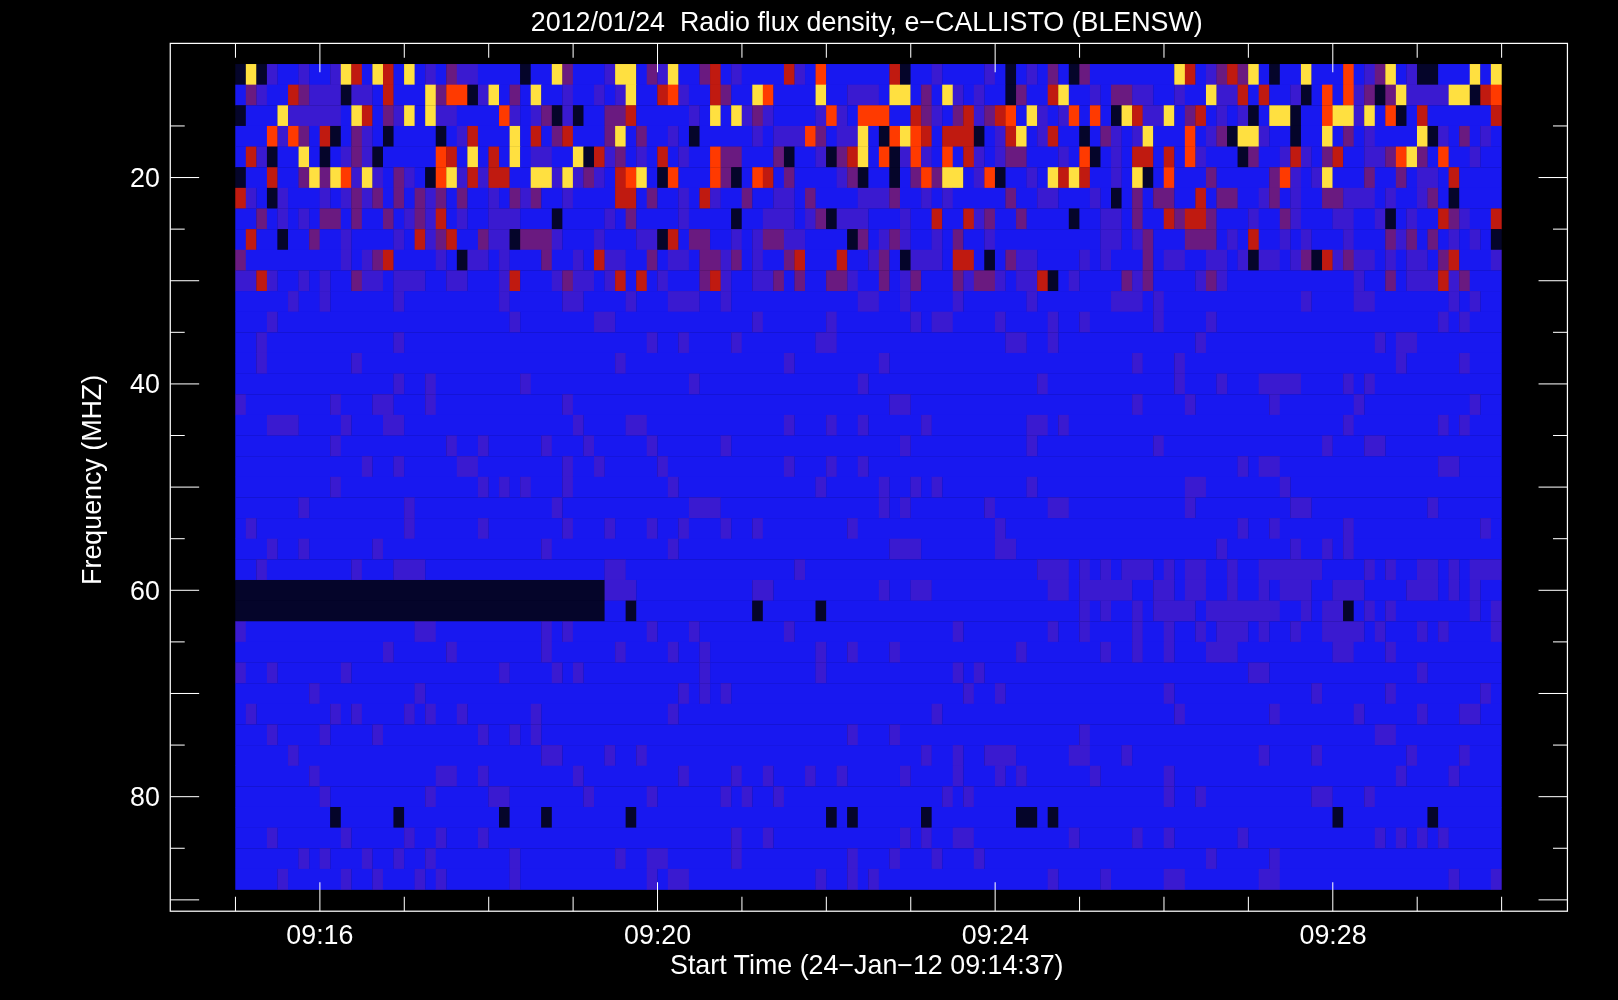 This screenshot has width=1618, height=1000. What do you see at coordinates (320, 935) in the screenshot?
I see `x-tick-label: 09:16` at bounding box center [320, 935].